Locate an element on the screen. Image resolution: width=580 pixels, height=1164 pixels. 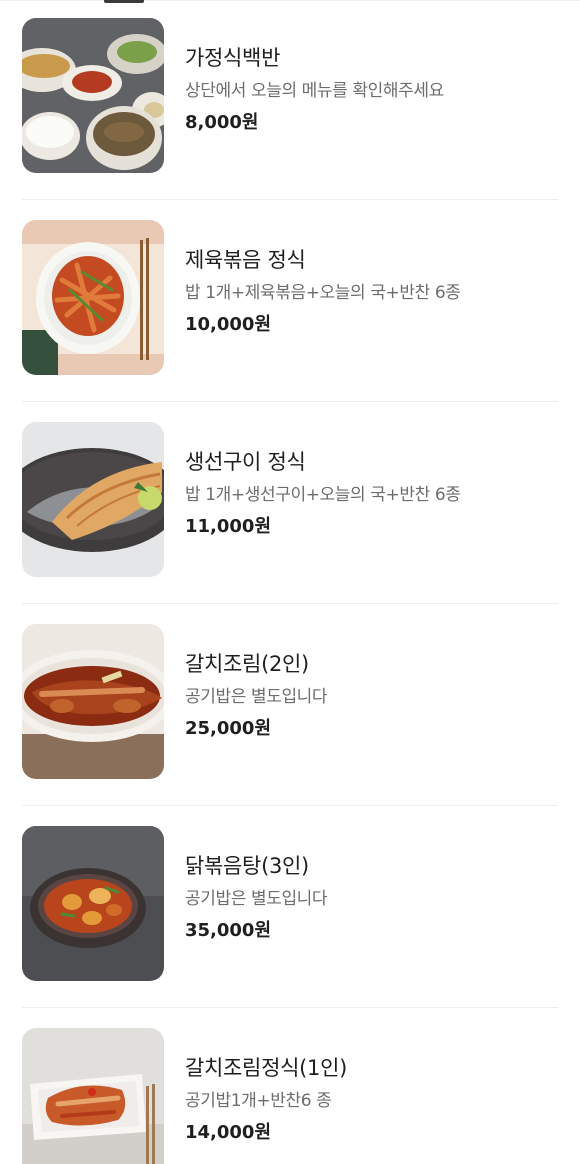
korean-meal-photo is located at coordinates (93, 95).